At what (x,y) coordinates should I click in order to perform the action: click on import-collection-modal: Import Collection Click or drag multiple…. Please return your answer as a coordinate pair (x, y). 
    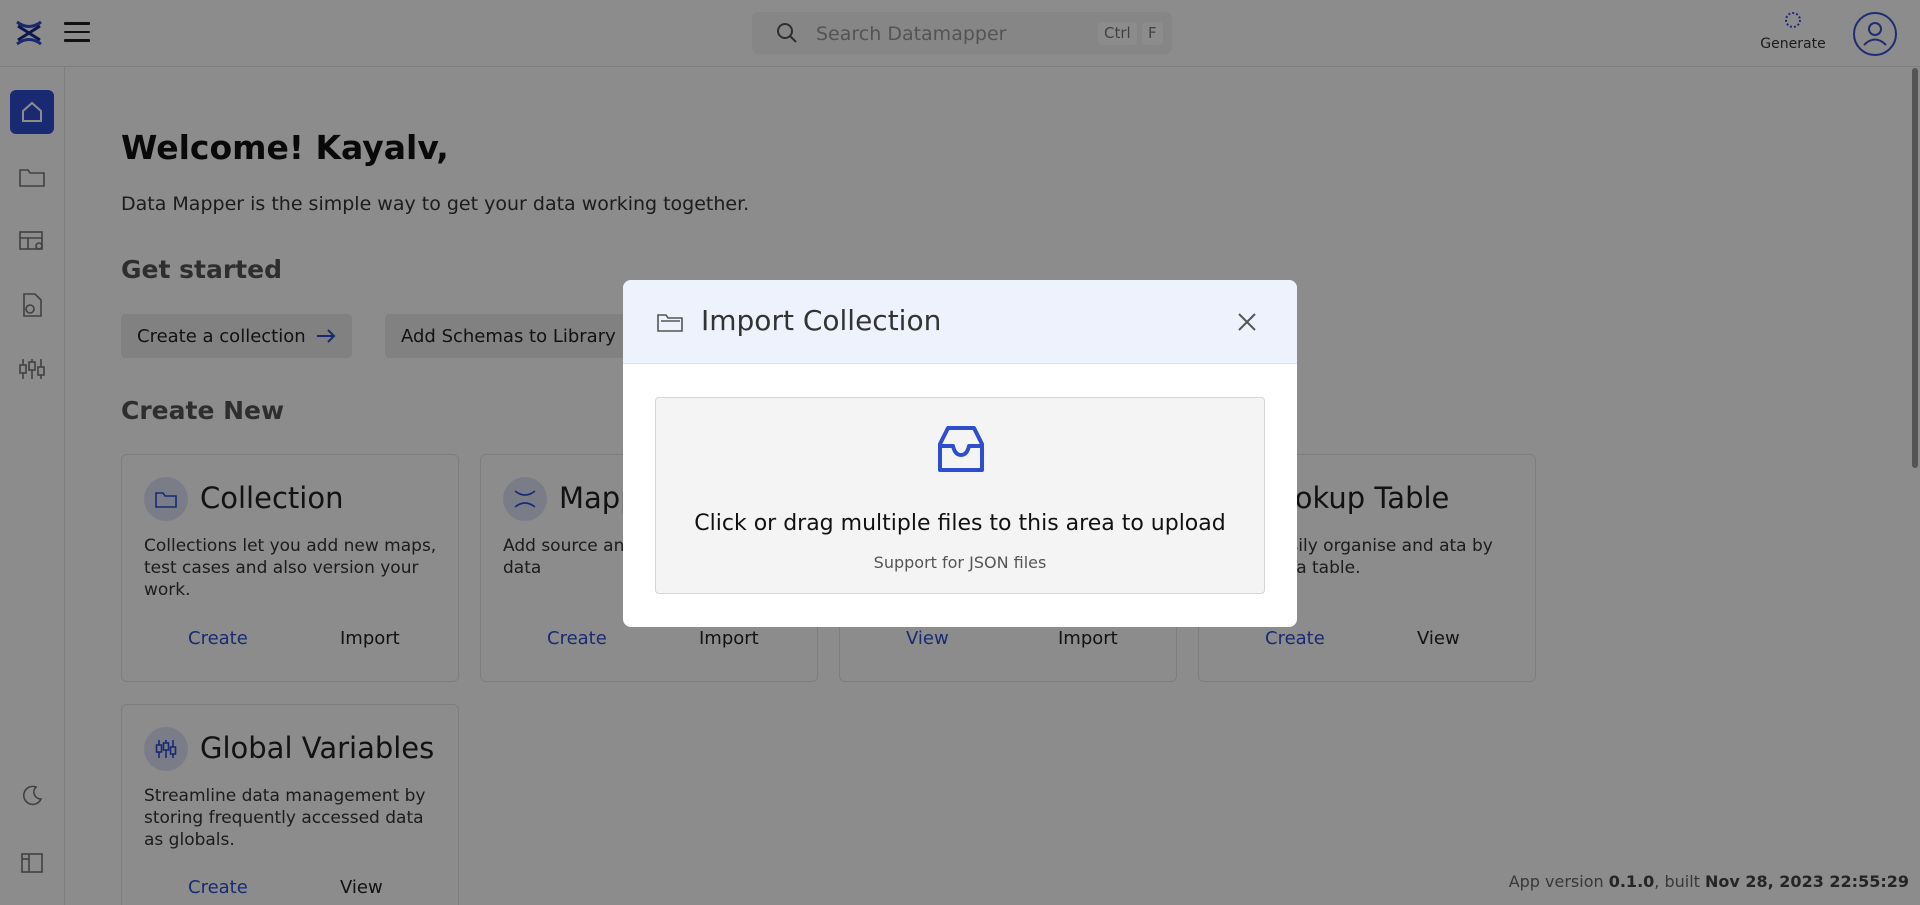
    Looking at the image, I should click on (960, 453).